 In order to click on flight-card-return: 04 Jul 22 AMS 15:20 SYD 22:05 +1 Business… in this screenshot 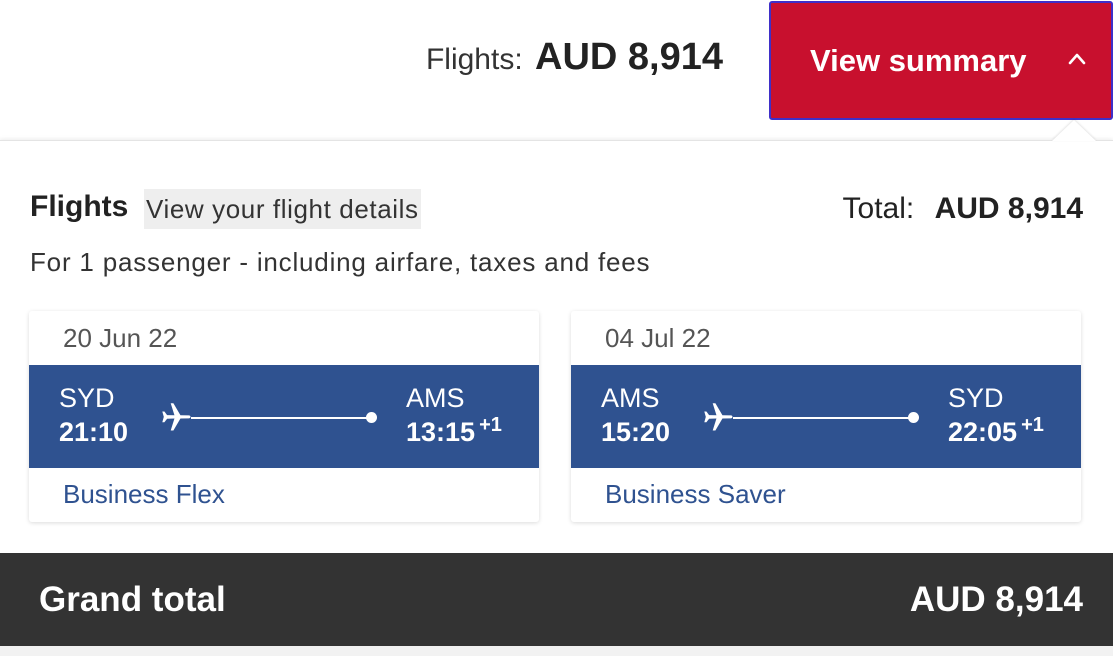, I will do `click(826, 416)`.